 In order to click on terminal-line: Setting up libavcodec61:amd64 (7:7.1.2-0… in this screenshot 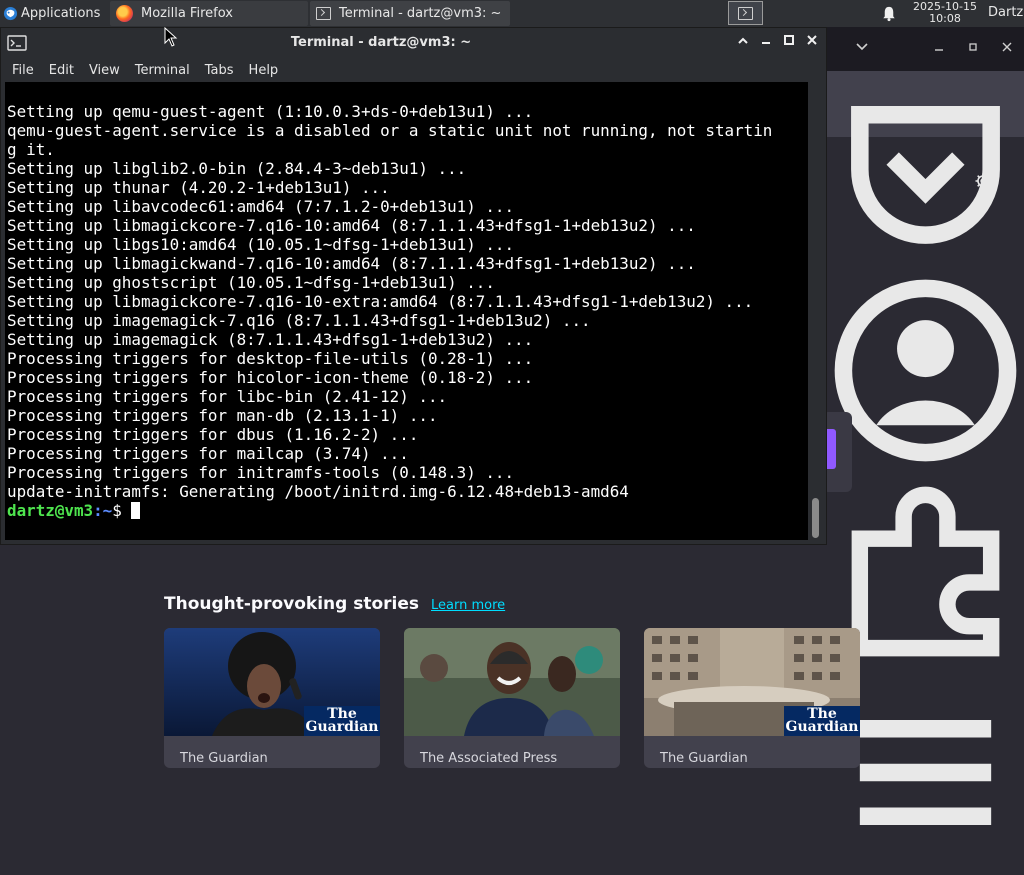, I will do `click(261, 206)`.